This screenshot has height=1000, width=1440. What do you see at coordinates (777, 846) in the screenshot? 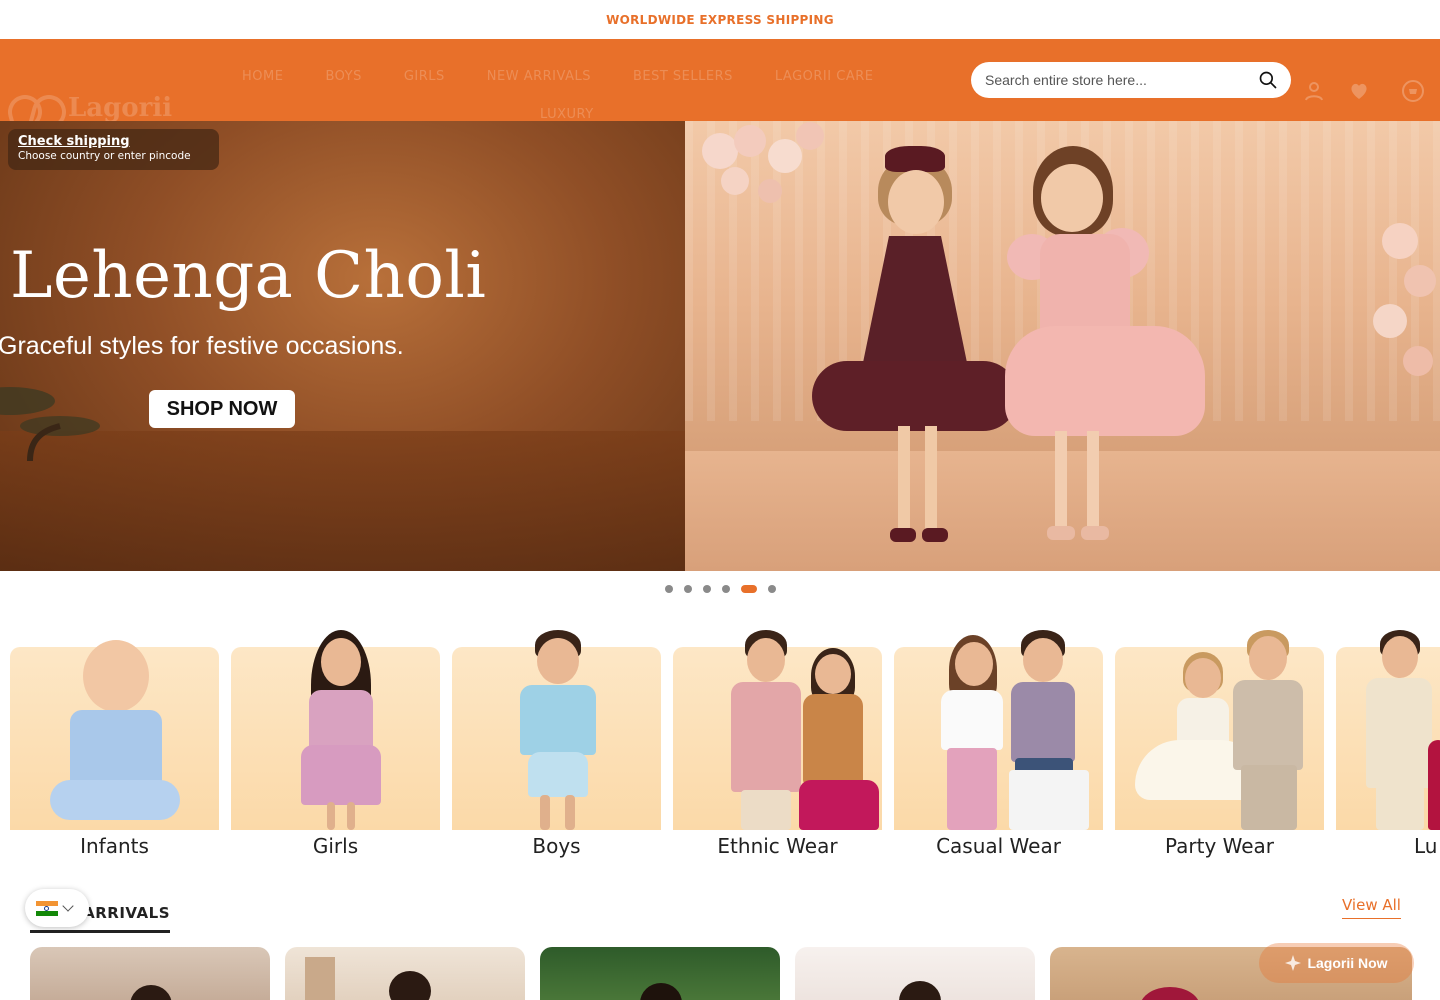
I see `category-label: Ethnic Wear` at bounding box center [777, 846].